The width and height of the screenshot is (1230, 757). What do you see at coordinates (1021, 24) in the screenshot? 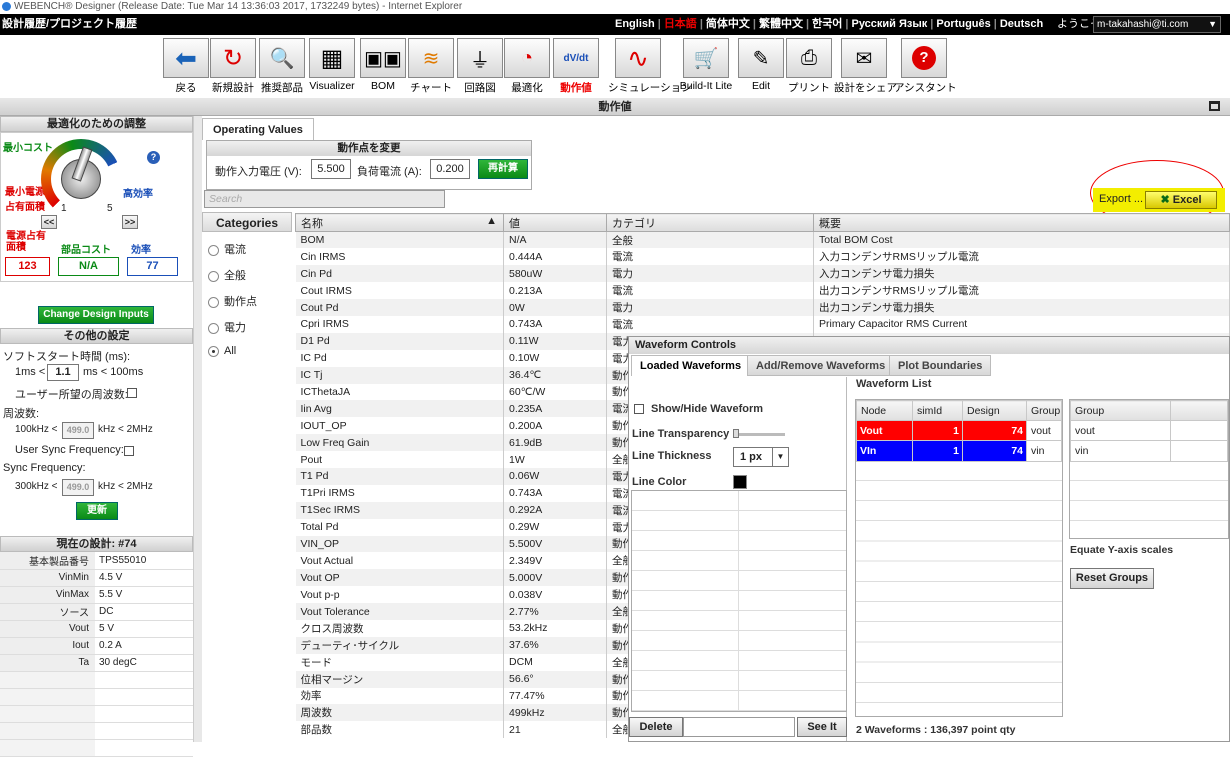
I see `lang-german: Deutsch` at bounding box center [1021, 24].